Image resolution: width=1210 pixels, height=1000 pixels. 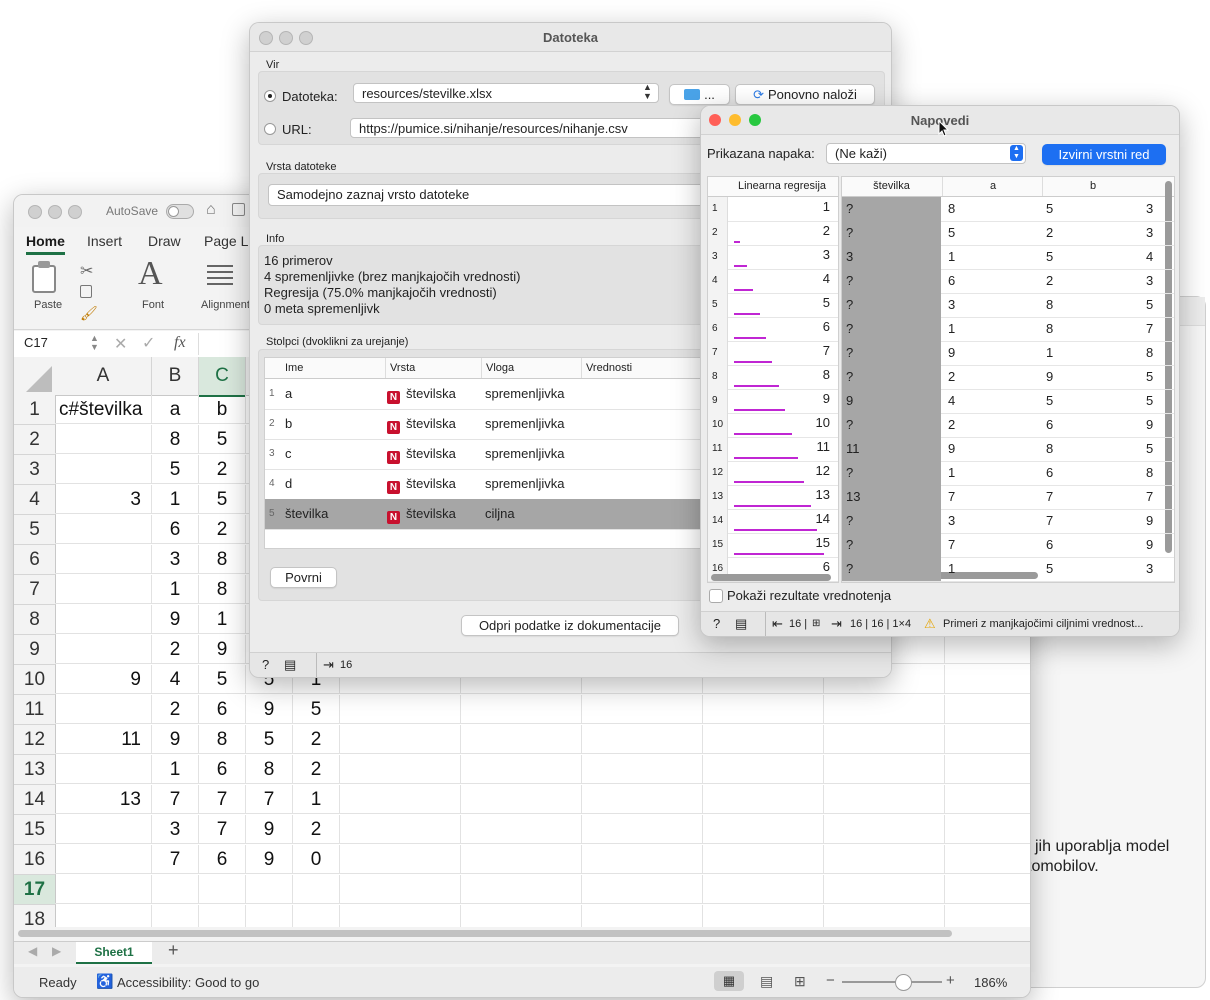 I want to click on prediction-row: 15 15, so click(x=773, y=545).